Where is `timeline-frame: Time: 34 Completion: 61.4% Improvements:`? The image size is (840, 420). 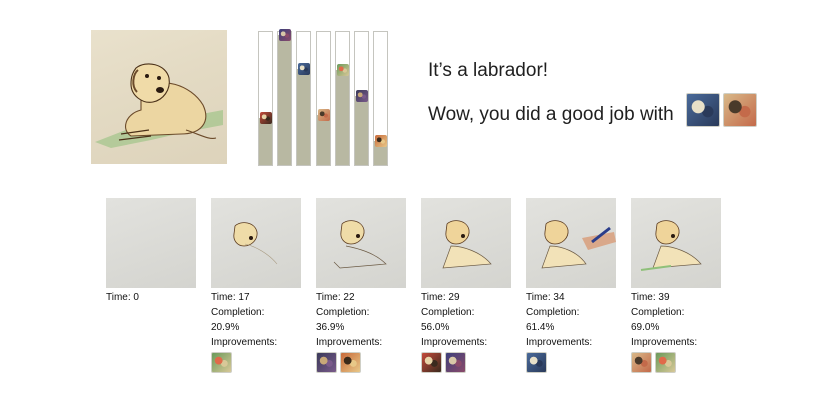
timeline-frame: Time: 34 Completion: 61.4% Improvements: is located at coordinates (571, 286).